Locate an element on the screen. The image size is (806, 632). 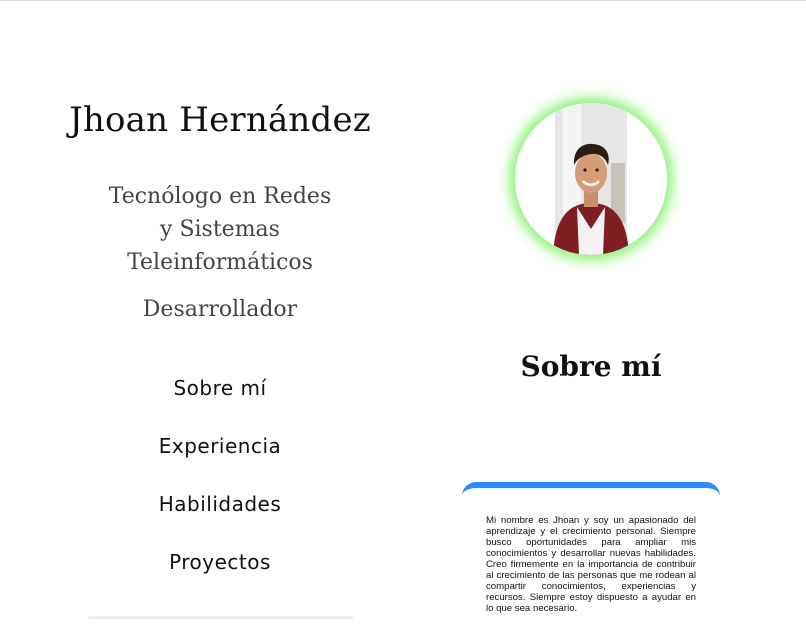
avatar is located at coordinates (591, 179).